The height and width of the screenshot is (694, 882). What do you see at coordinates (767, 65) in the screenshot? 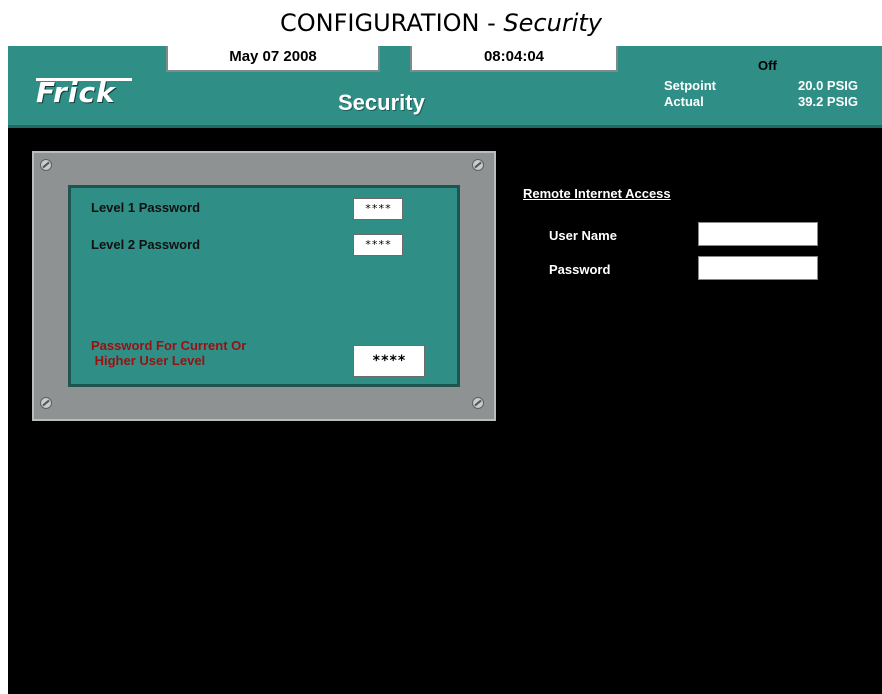
I see `status-text: Off` at bounding box center [767, 65].